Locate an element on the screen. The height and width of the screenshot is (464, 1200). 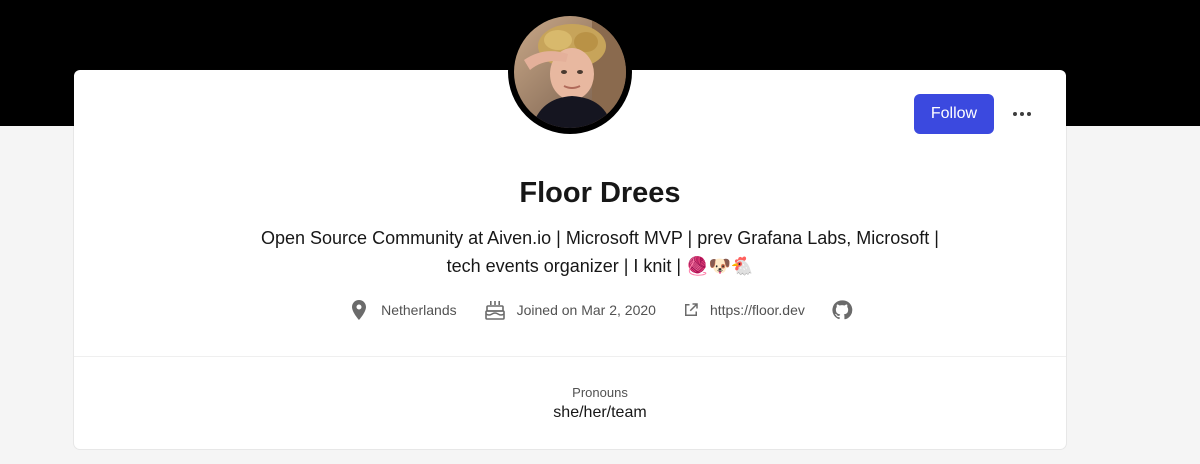
external-link-icon is located at coordinates (691, 309).